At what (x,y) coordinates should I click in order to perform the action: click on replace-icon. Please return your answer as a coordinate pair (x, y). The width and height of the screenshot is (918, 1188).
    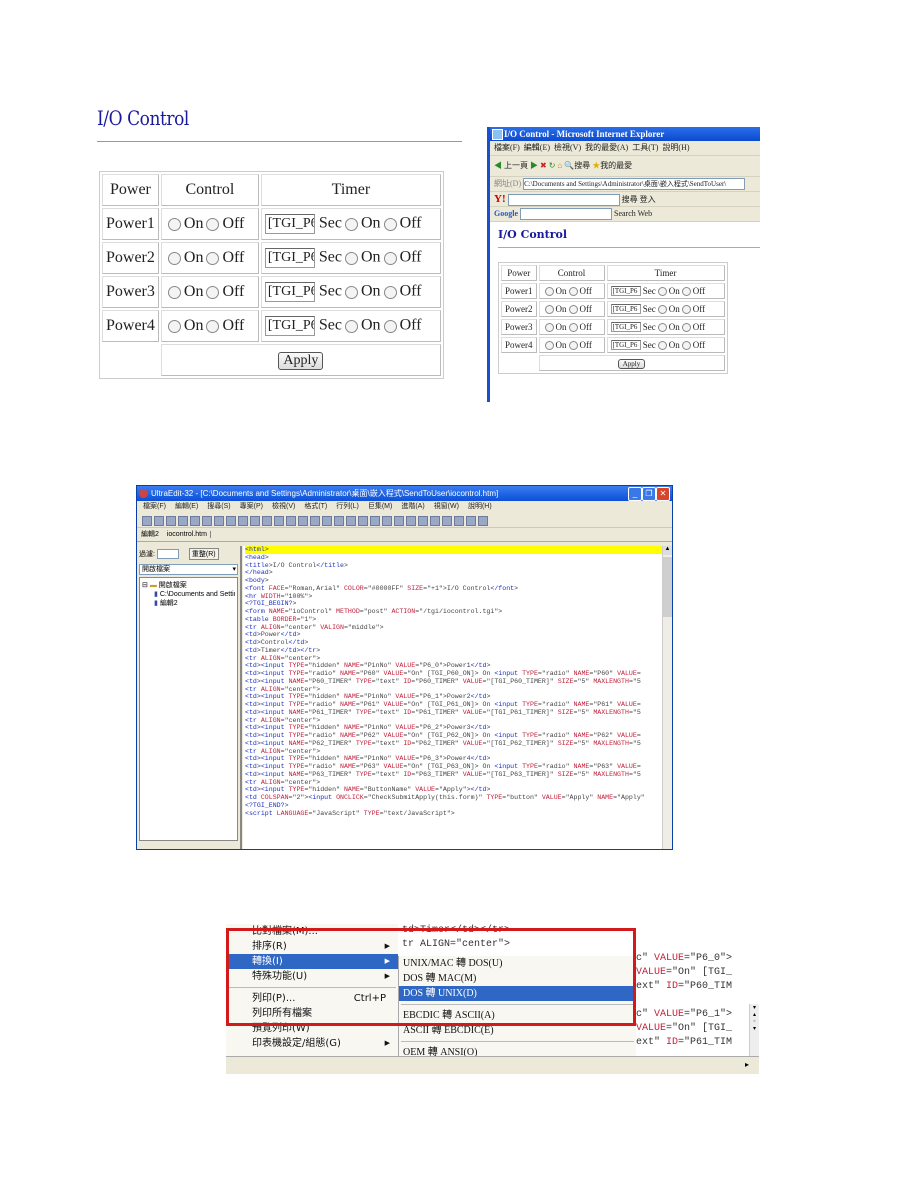
    Looking at the image, I should click on (375, 521).